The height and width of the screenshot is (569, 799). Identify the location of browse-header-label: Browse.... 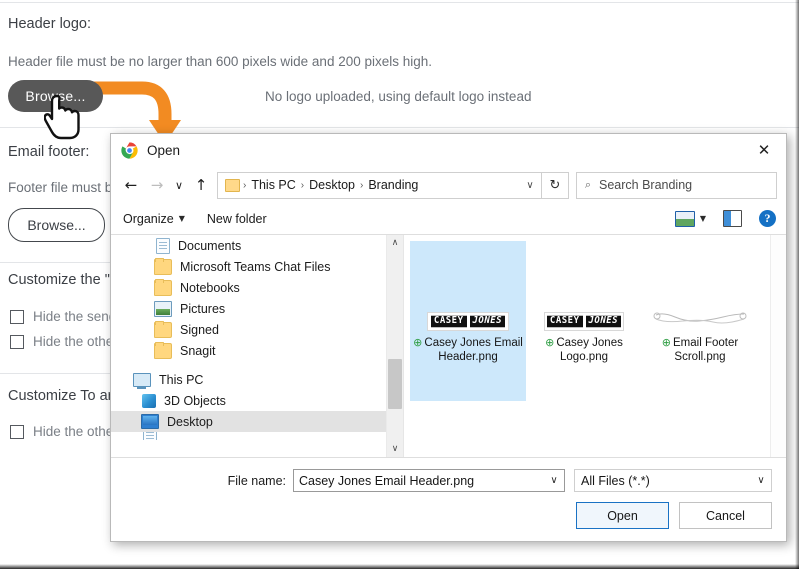
(55, 96).